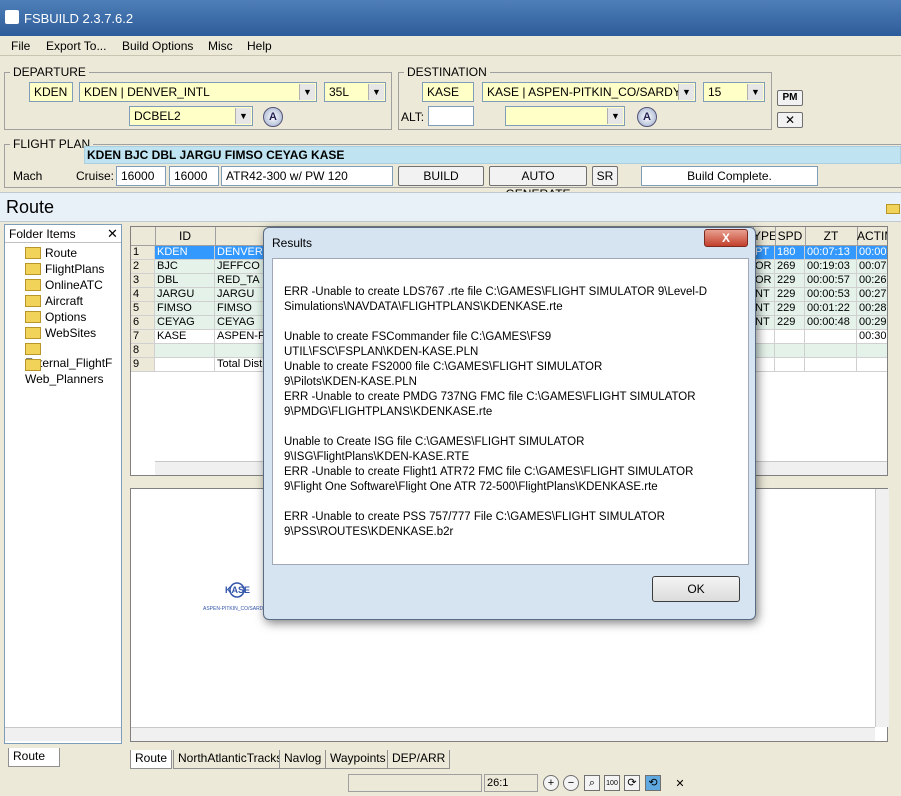 Image resolution: width=901 pixels, height=796 pixels. What do you see at coordinates (790, 236) in the screenshot?
I see `header-spd: SPD` at bounding box center [790, 236].